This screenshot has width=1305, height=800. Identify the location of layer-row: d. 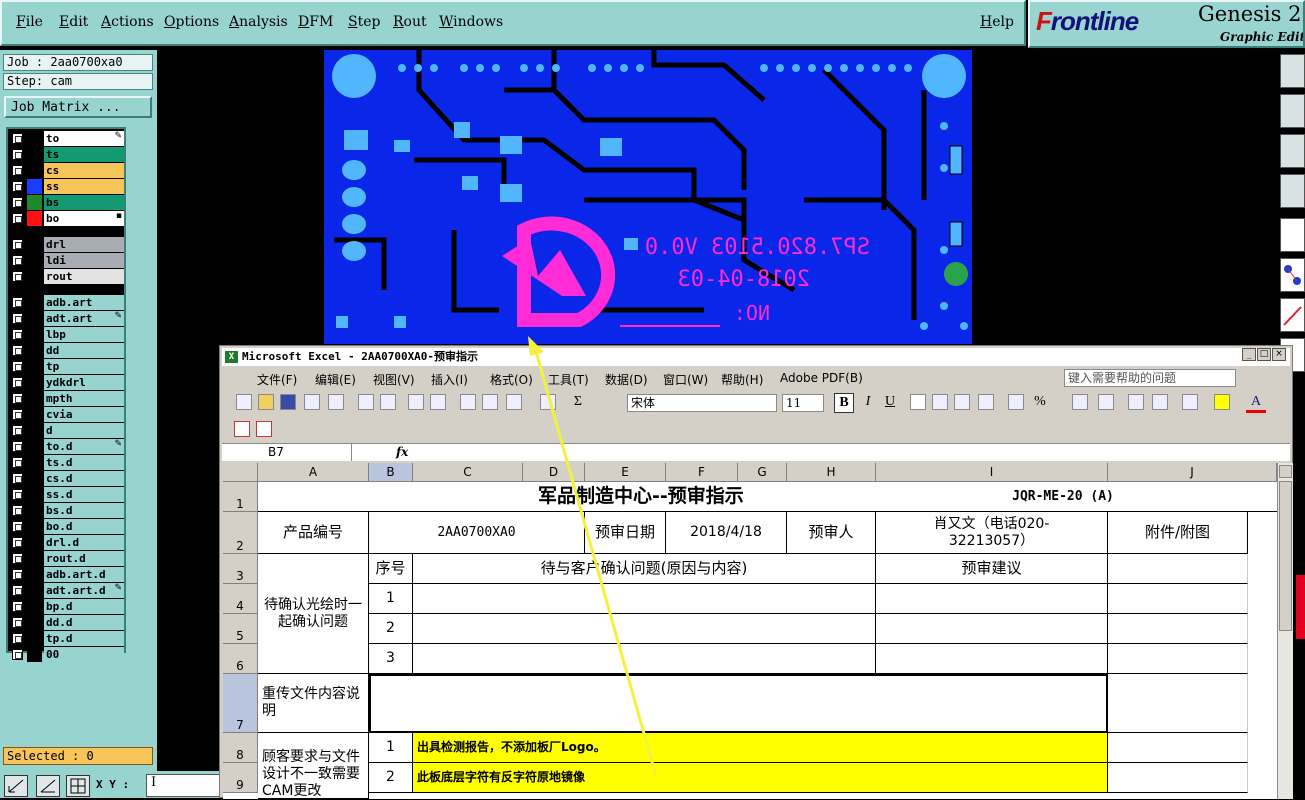
(67, 430).